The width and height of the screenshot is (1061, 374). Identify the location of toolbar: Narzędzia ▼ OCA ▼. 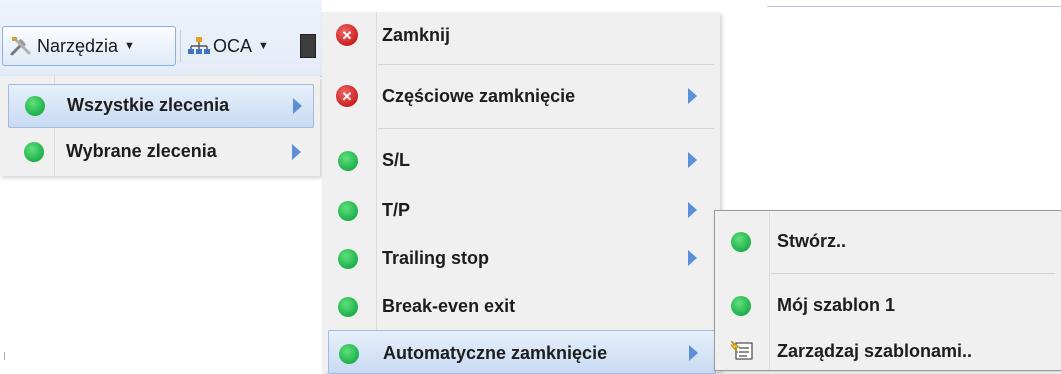
(161, 38).